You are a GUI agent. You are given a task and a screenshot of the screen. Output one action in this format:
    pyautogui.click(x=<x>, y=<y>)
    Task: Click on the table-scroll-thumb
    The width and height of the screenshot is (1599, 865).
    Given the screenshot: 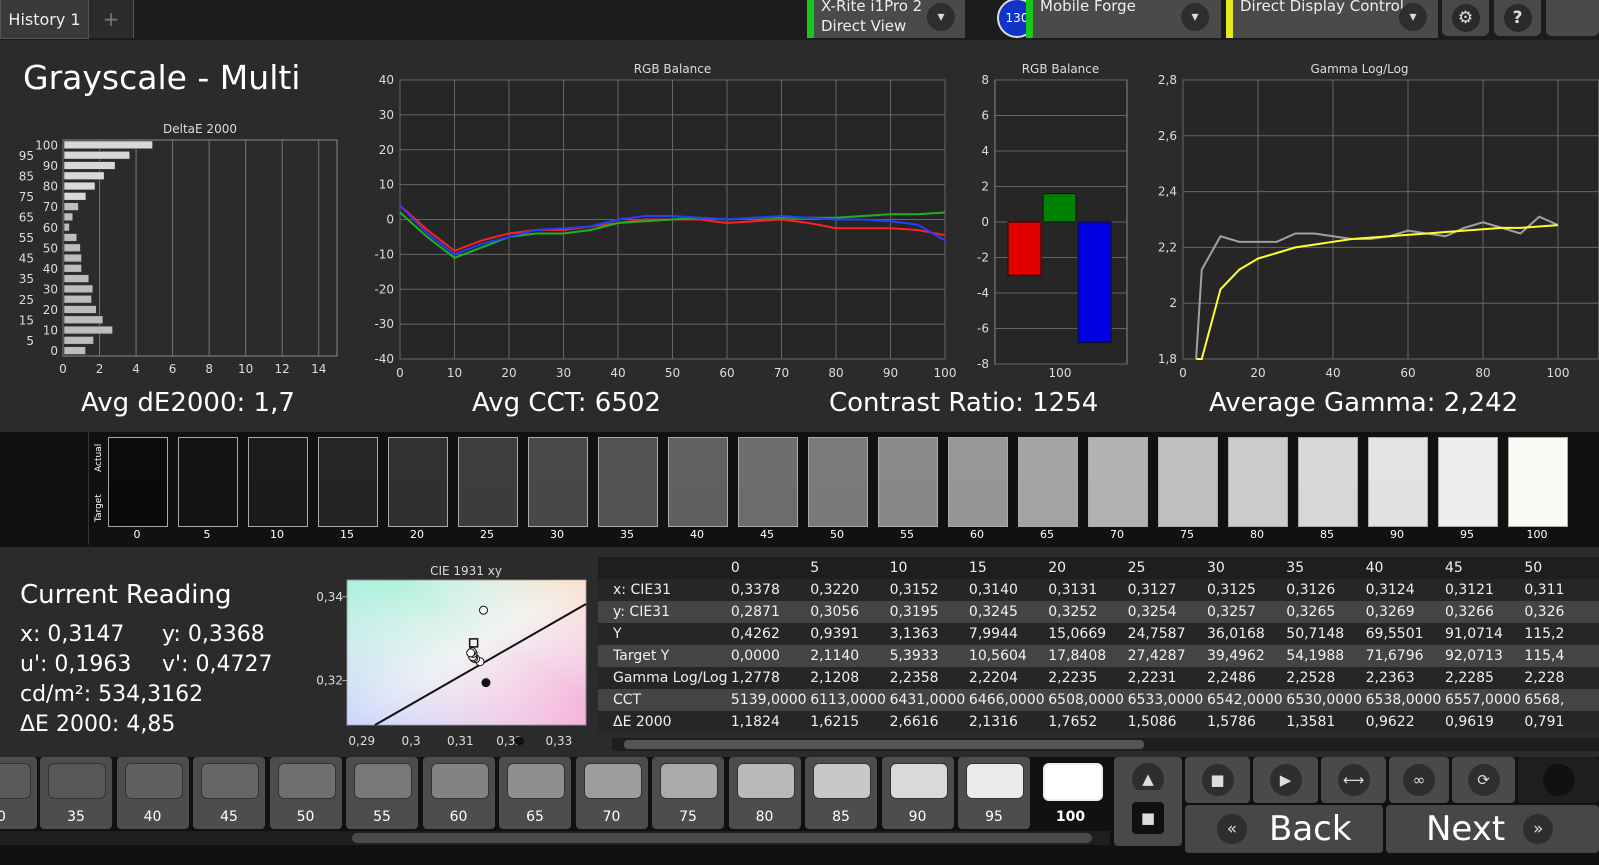 What is the action you would take?
    pyautogui.click(x=884, y=744)
    